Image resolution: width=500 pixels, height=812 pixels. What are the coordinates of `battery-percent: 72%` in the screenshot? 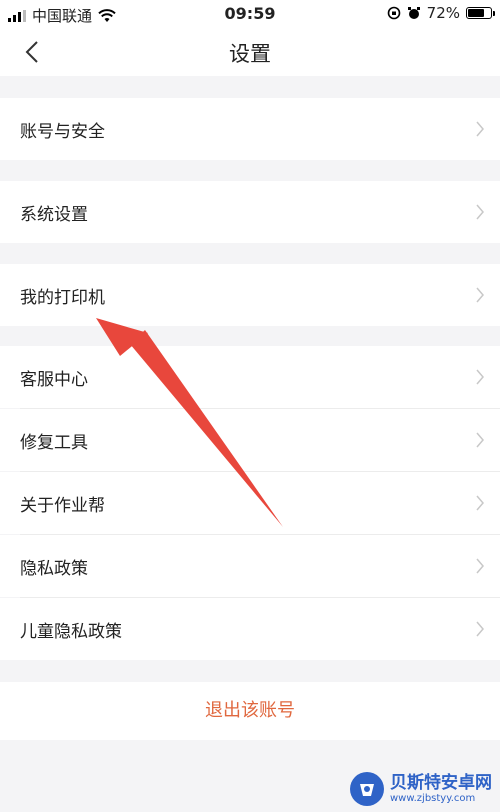 It's located at (443, 13).